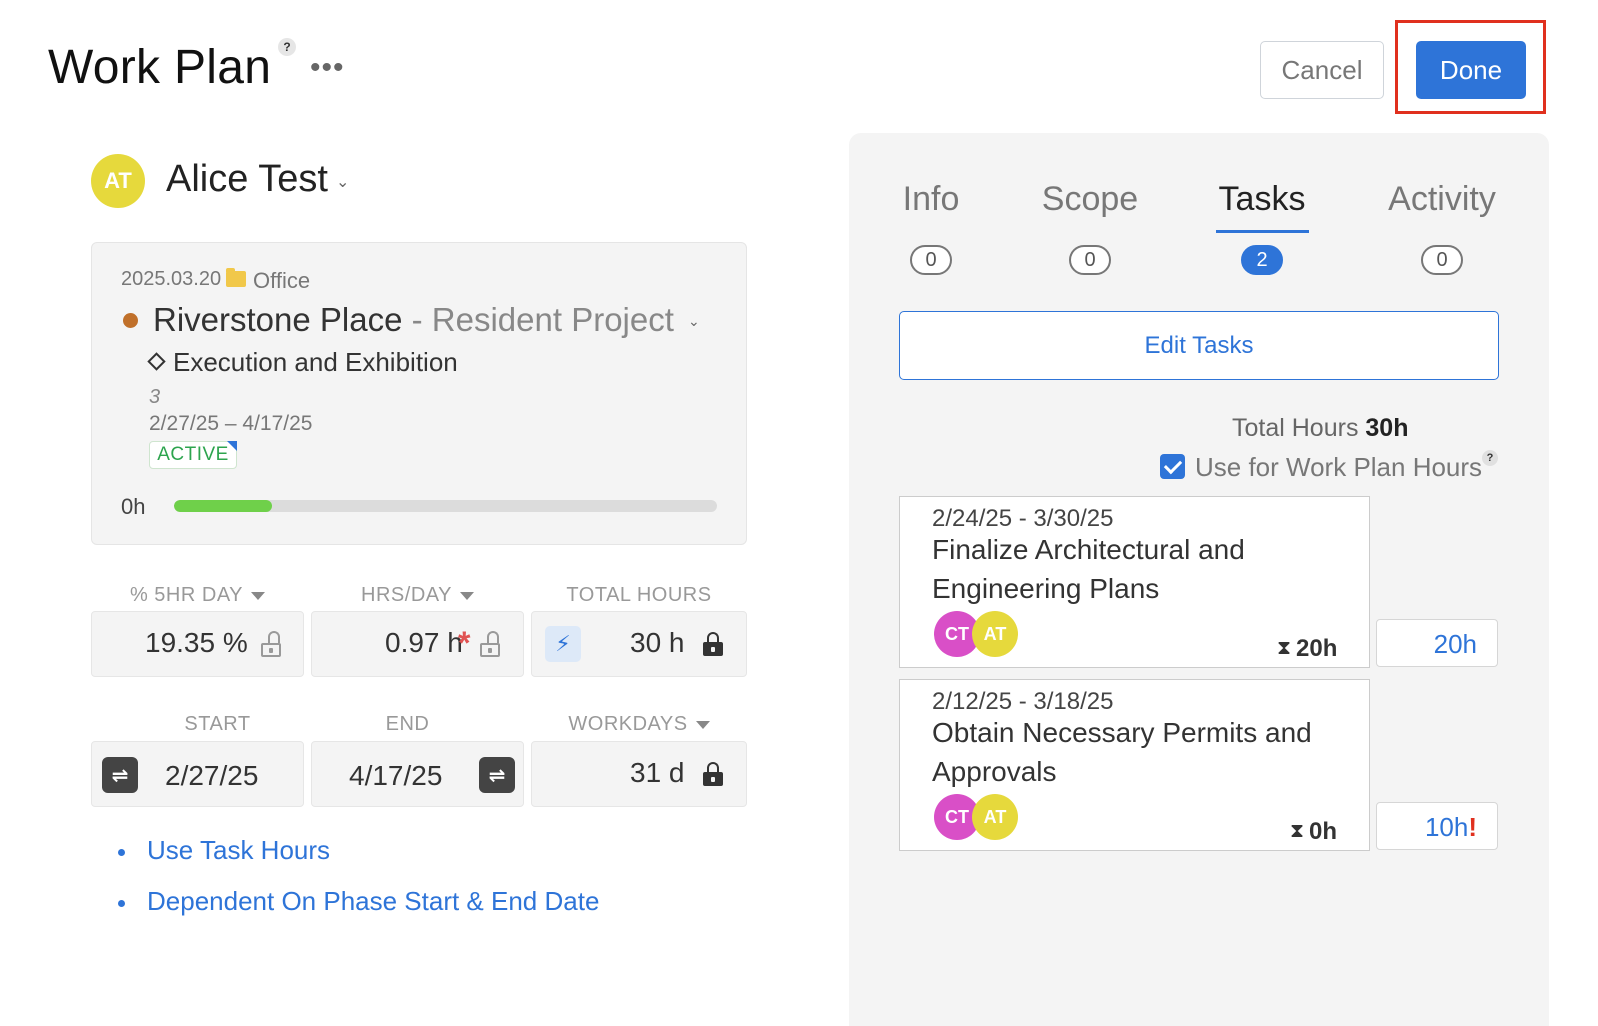 The width and height of the screenshot is (1598, 1026). Describe the element at coordinates (197, 595) in the screenshot. I see `col-label-percent-day: % 5HR DAY` at that location.